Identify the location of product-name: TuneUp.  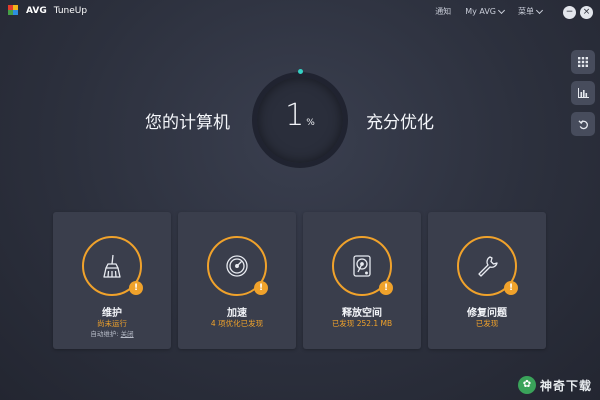
(70, 11).